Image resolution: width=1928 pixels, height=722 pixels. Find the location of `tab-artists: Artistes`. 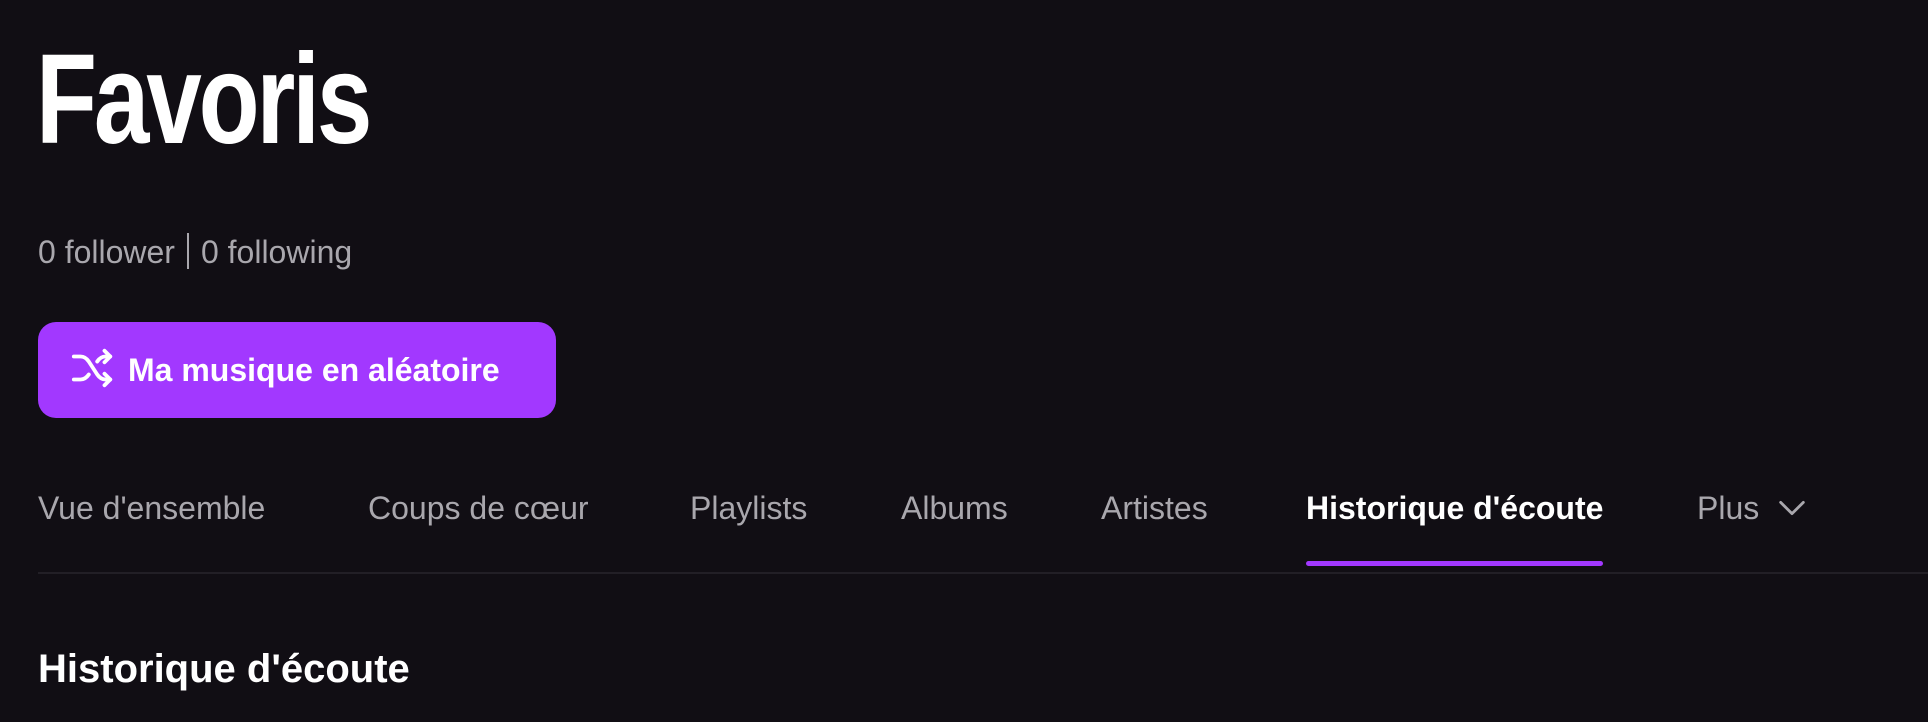

tab-artists: Artistes is located at coordinates (1154, 526).